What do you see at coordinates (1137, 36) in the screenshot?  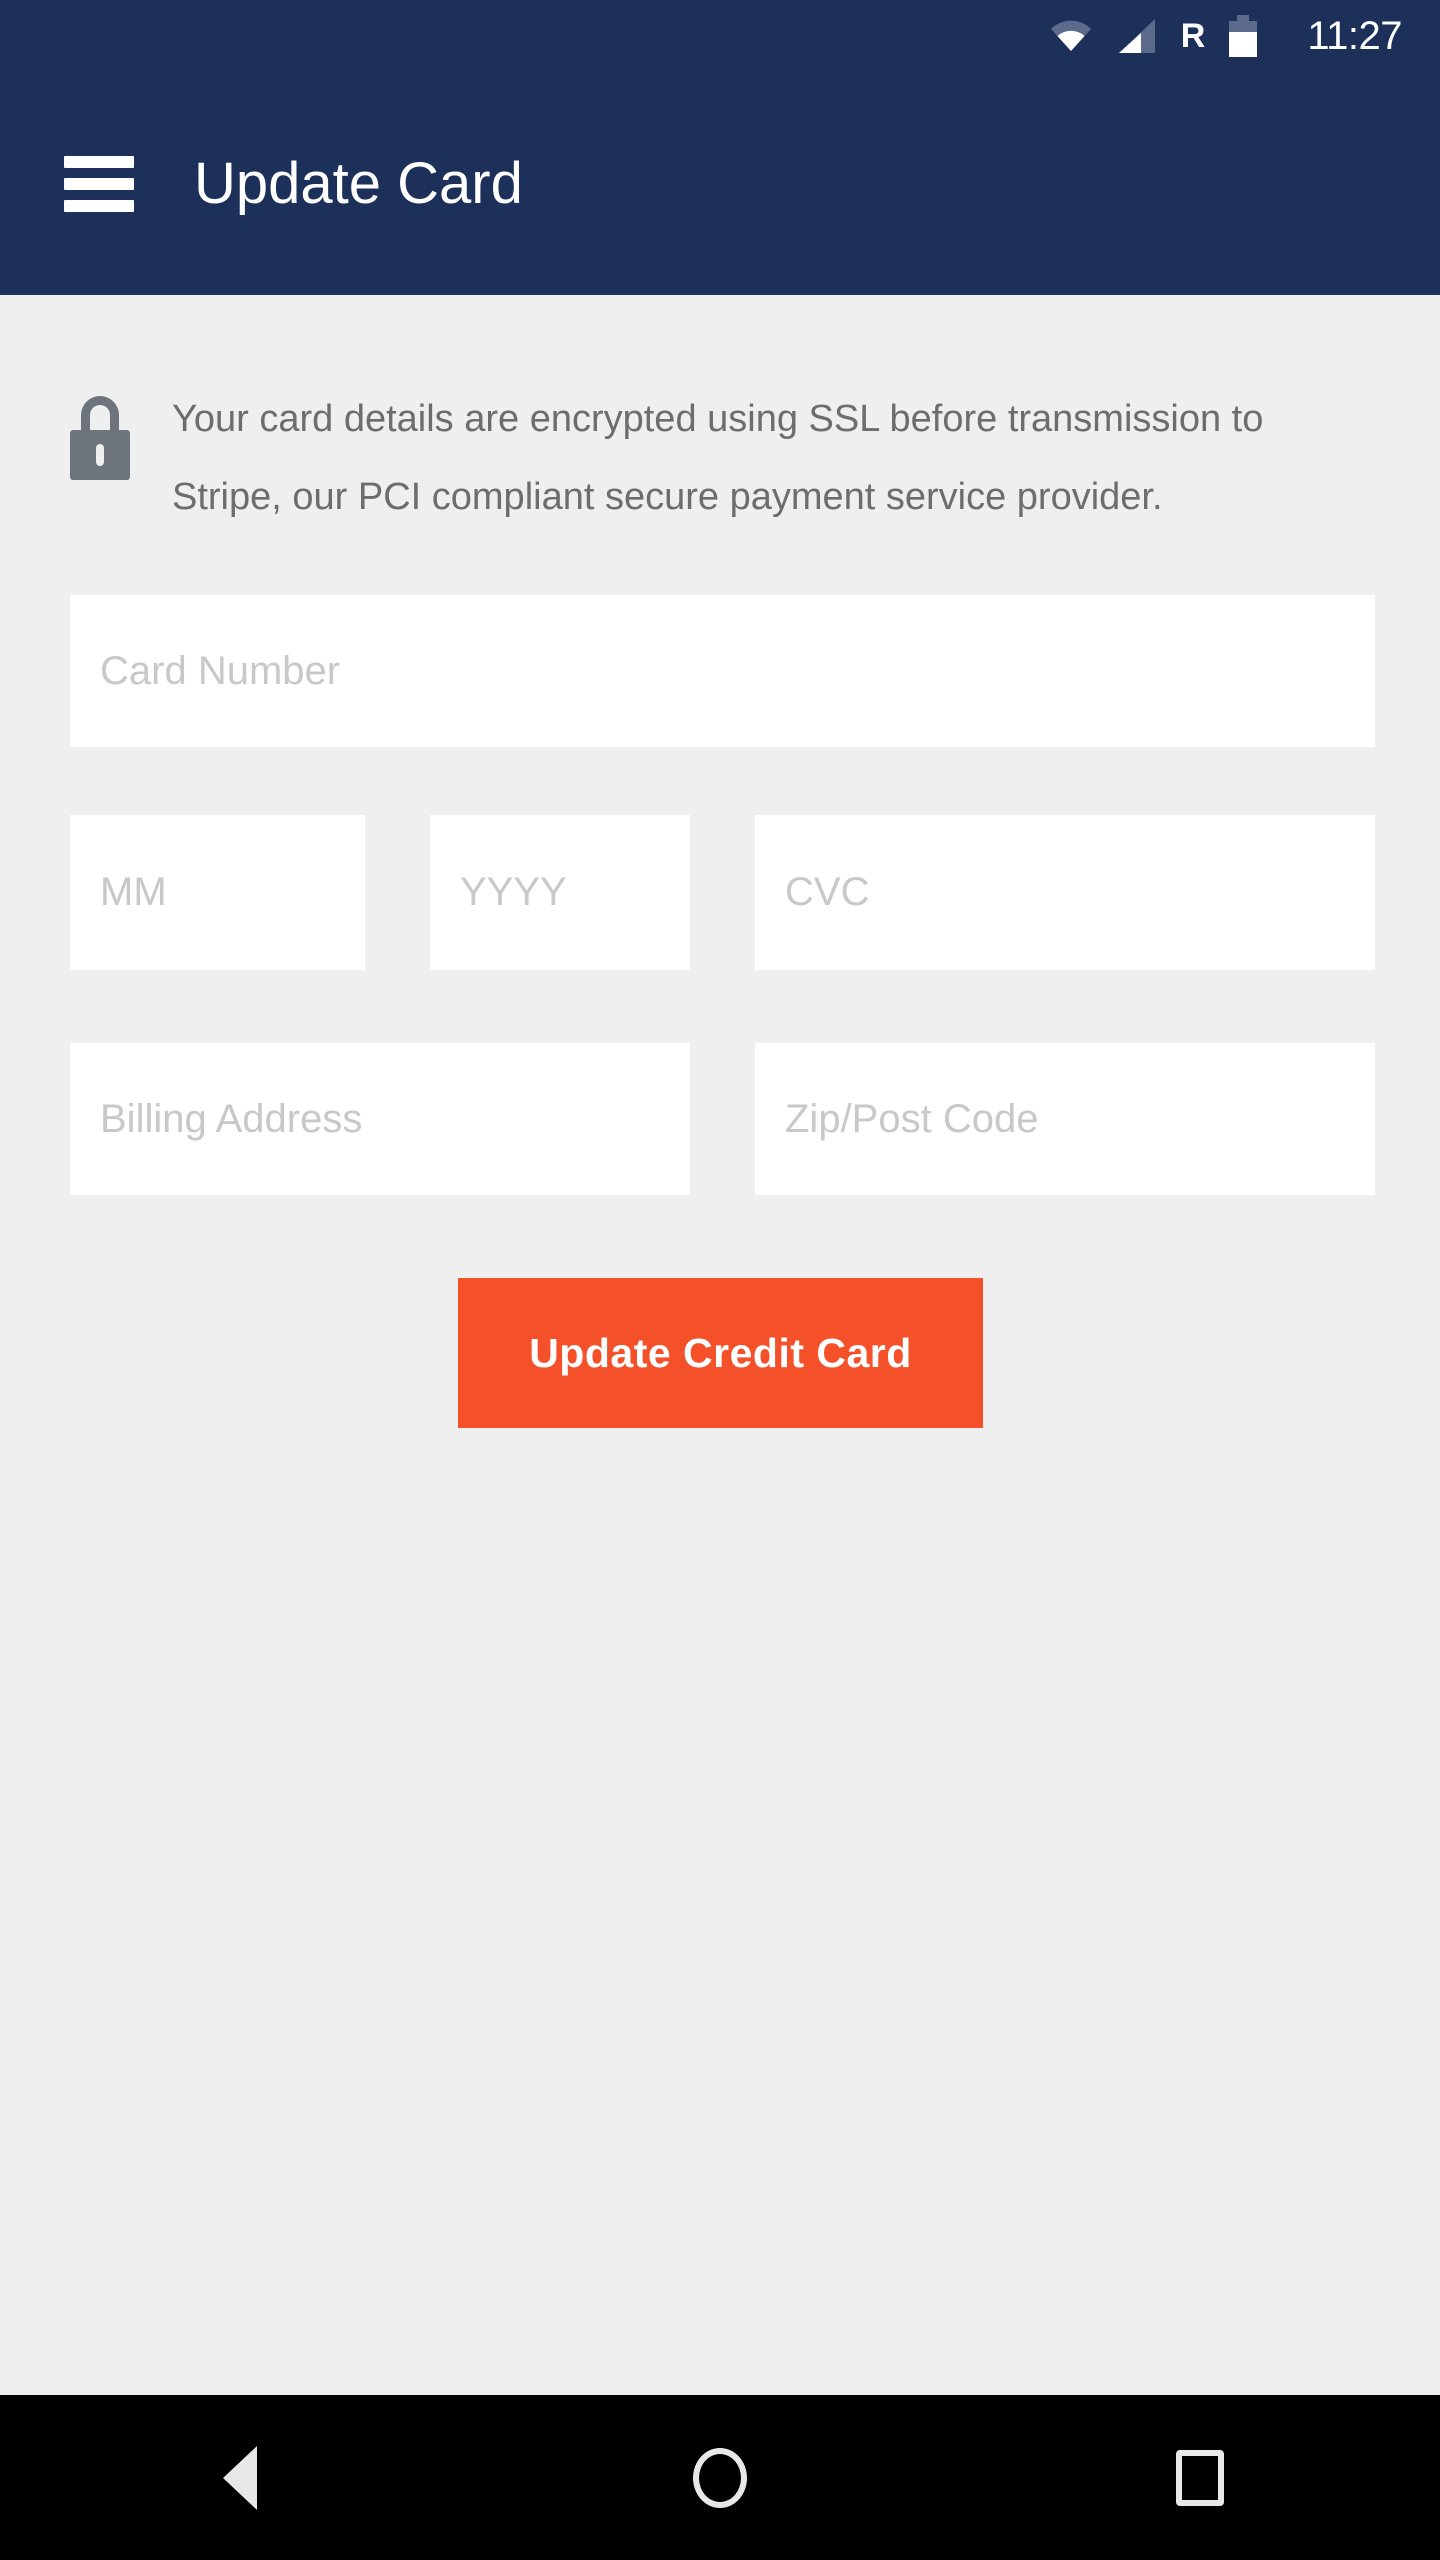 I see `cell-signal-icon` at bounding box center [1137, 36].